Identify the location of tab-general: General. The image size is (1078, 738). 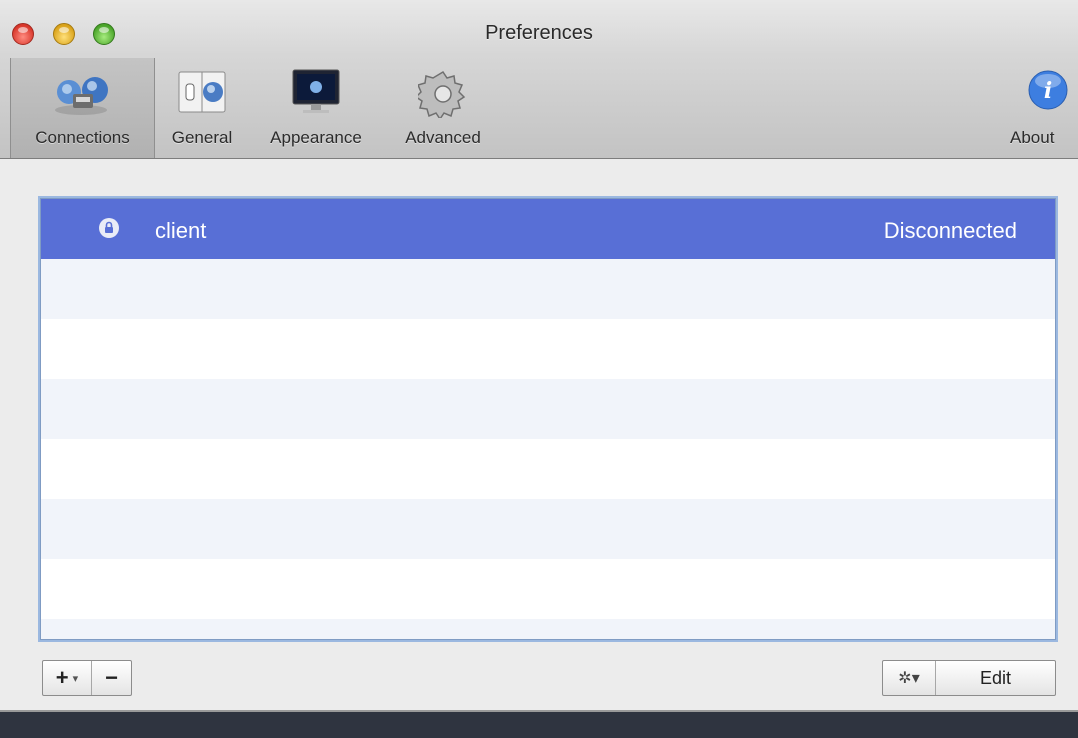
(202, 108).